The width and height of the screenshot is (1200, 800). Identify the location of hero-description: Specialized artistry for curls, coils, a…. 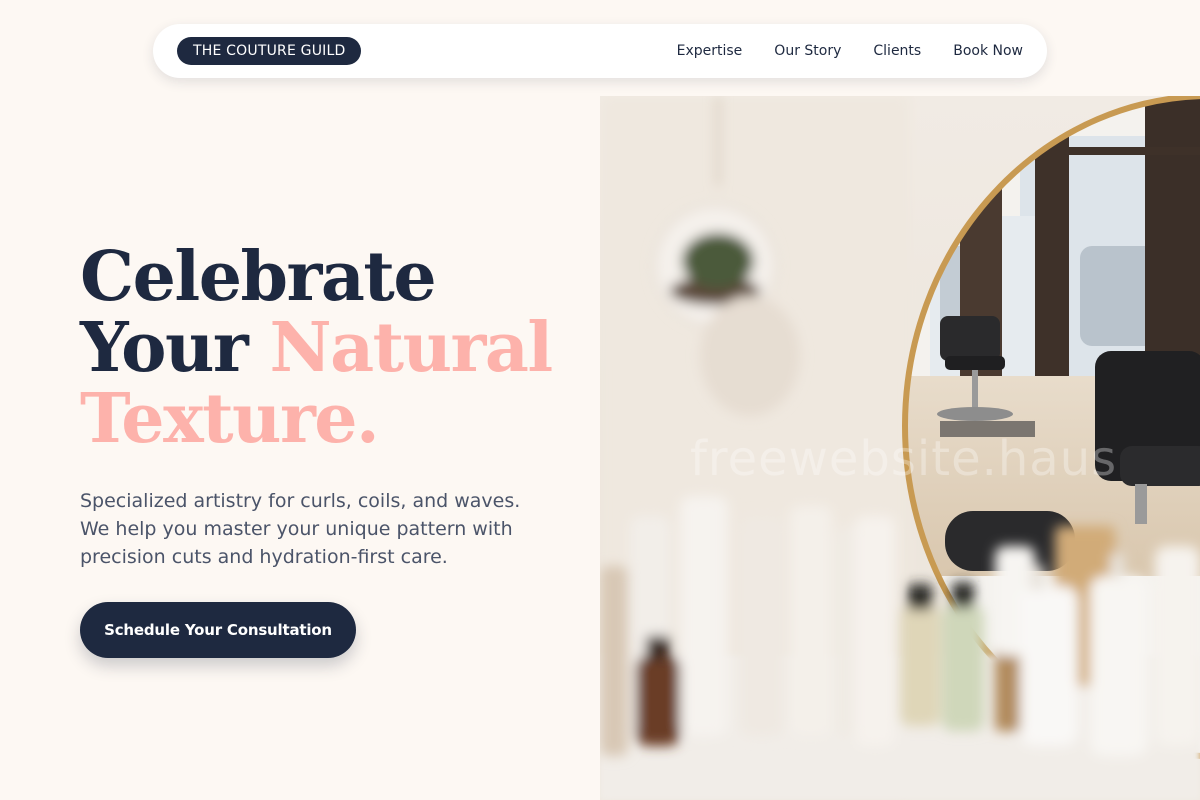
(300, 529).